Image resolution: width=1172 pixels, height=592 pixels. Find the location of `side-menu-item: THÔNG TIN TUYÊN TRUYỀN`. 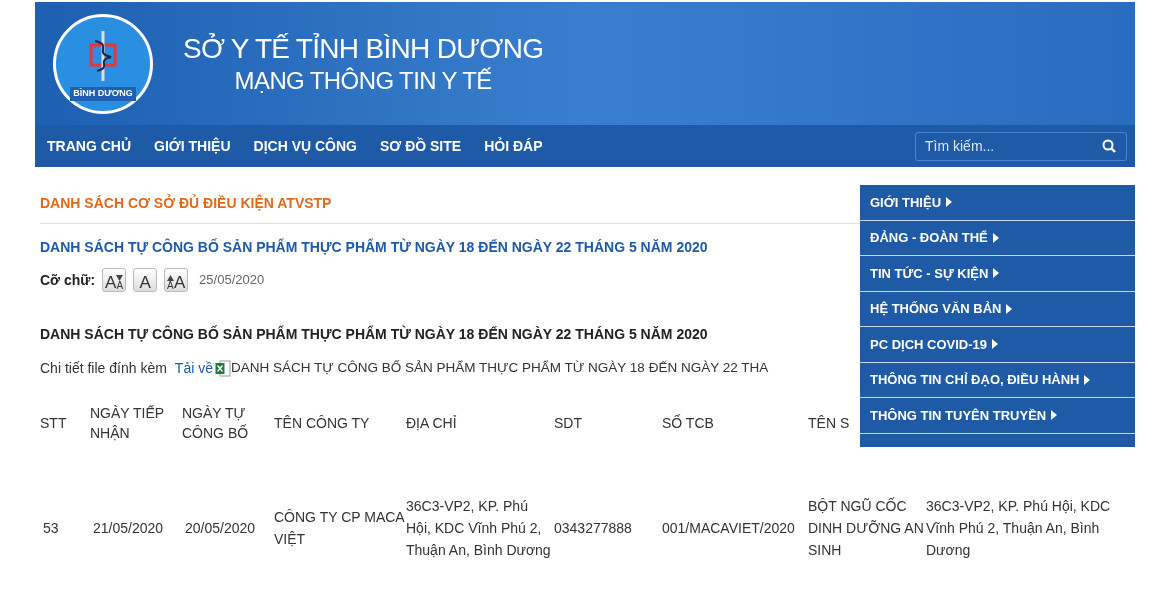

side-menu-item: THÔNG TIN TUYÊN TRUYỀN is located at coordinates (997, 416).